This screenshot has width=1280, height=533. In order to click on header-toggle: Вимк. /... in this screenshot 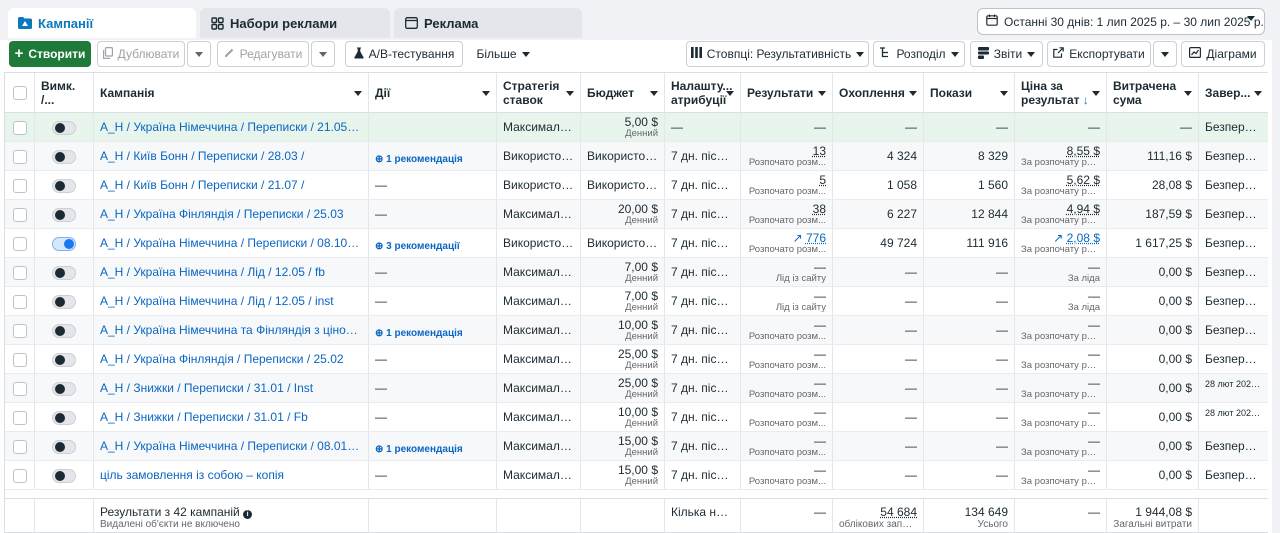, I will do `click(64, 93)`.